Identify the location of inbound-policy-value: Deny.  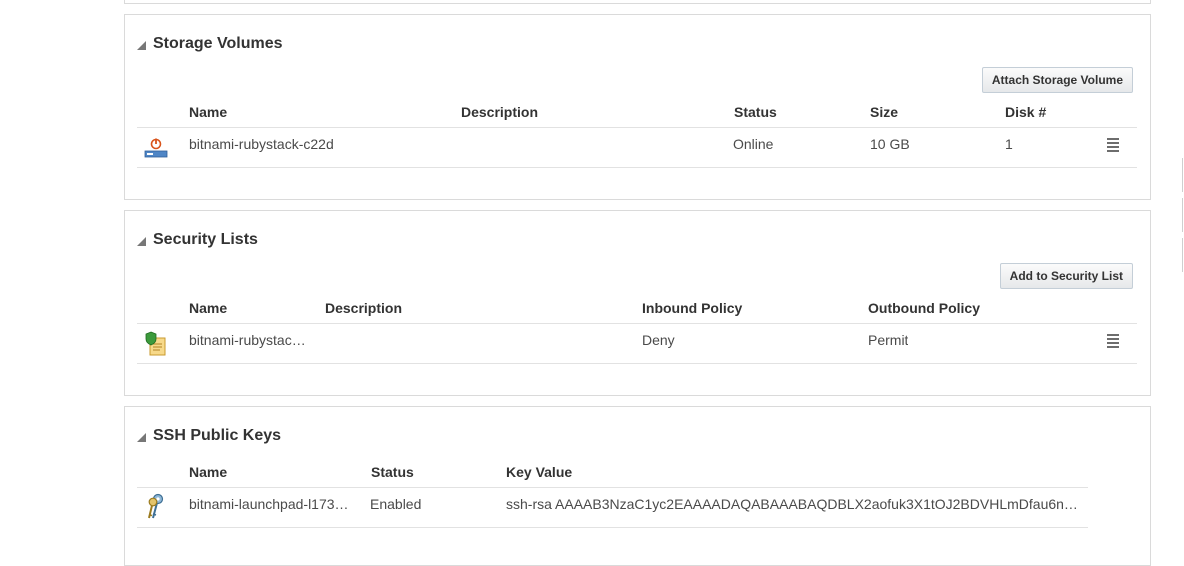
(658, 340).